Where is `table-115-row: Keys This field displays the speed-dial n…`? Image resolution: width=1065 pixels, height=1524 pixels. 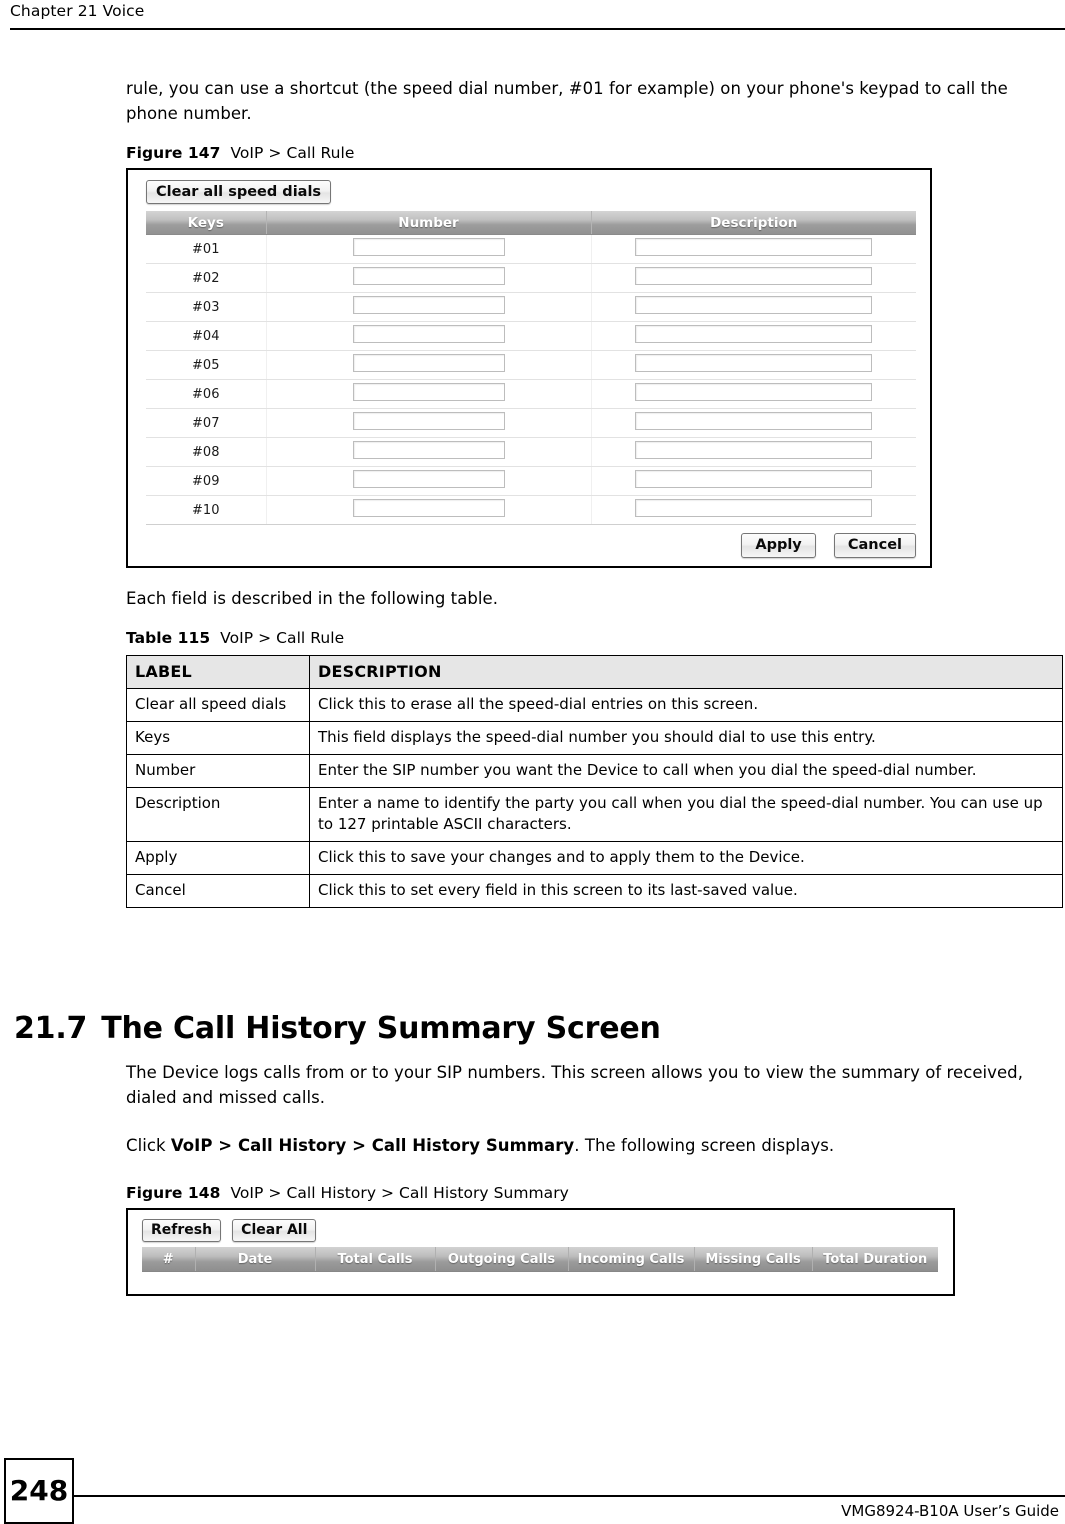
table-115-row: Keys This field displays the speed-dial n… is located at coordinates (594, 738).